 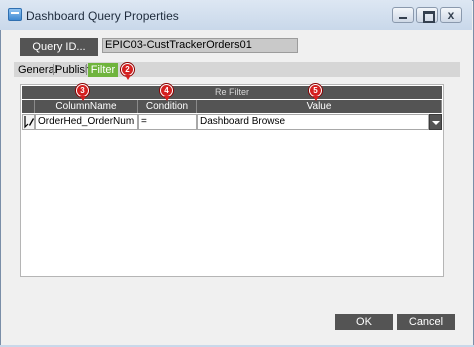 I want to click on callout-badge-4: 4, so click(x=166, y=92).